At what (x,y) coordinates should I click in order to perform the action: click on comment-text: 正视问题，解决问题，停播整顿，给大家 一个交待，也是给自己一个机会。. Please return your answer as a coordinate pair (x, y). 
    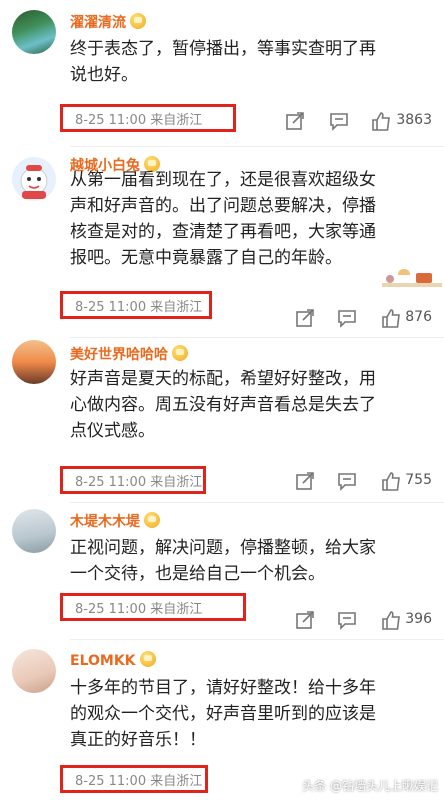
    Looking at the image, I should click on (223, 561).